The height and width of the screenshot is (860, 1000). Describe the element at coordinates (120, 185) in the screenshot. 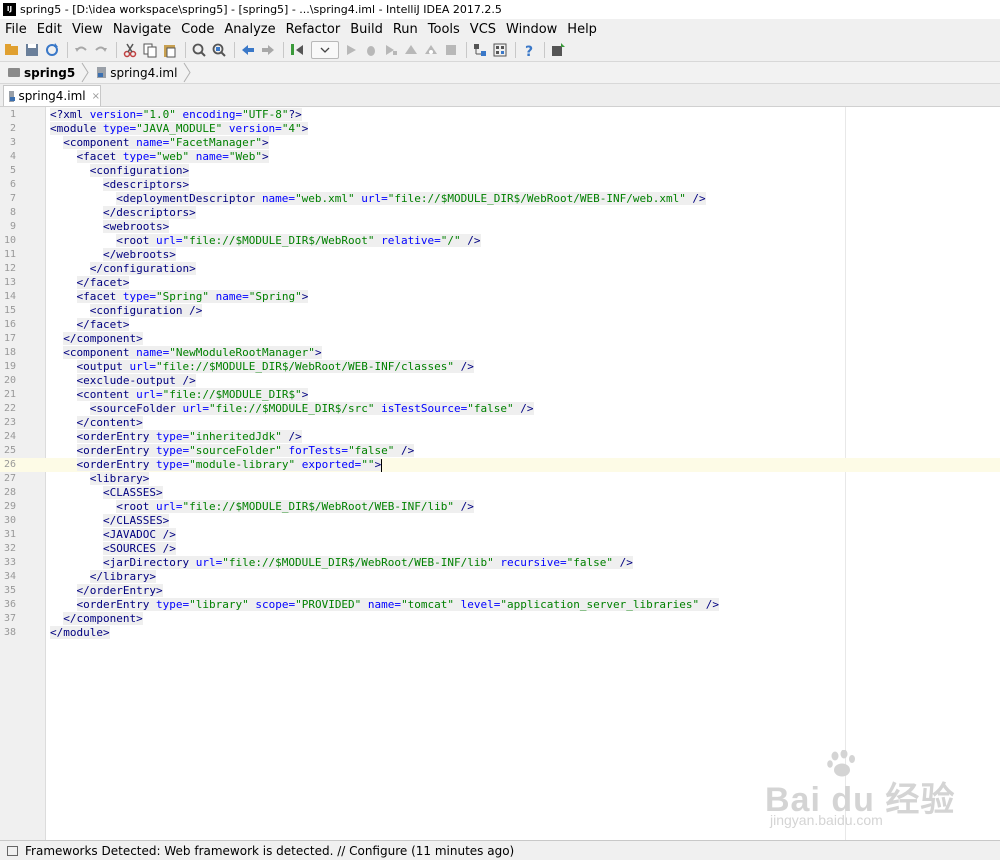

I see `code-text: <descriptors>` at that location.